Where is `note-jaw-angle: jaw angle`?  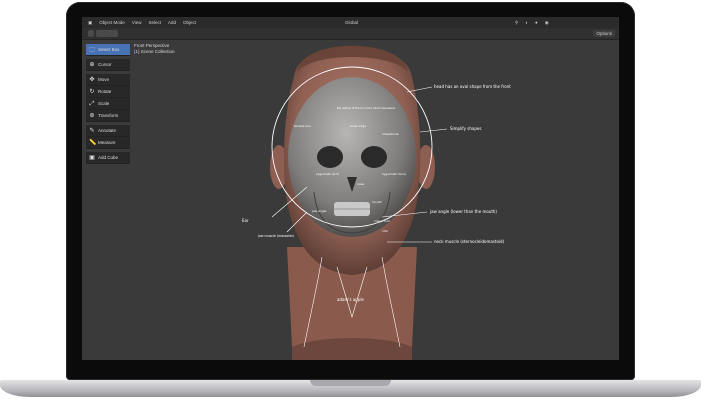 note-jaw-angle: jaw angle is located at coordinates (319, 211).